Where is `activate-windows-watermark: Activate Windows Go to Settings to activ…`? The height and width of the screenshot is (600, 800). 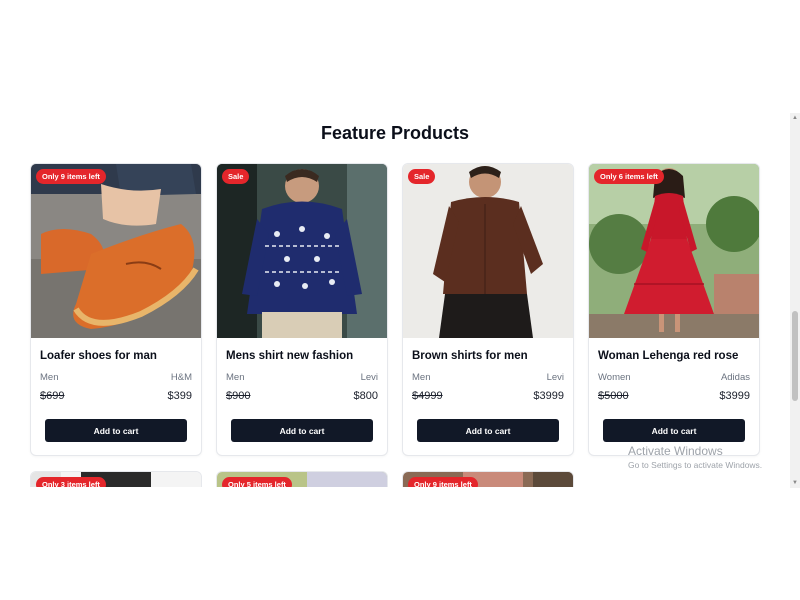
activate-windows-watermark: Activate Windows Go to Settings to activ… is located at coordinates (695, 457).